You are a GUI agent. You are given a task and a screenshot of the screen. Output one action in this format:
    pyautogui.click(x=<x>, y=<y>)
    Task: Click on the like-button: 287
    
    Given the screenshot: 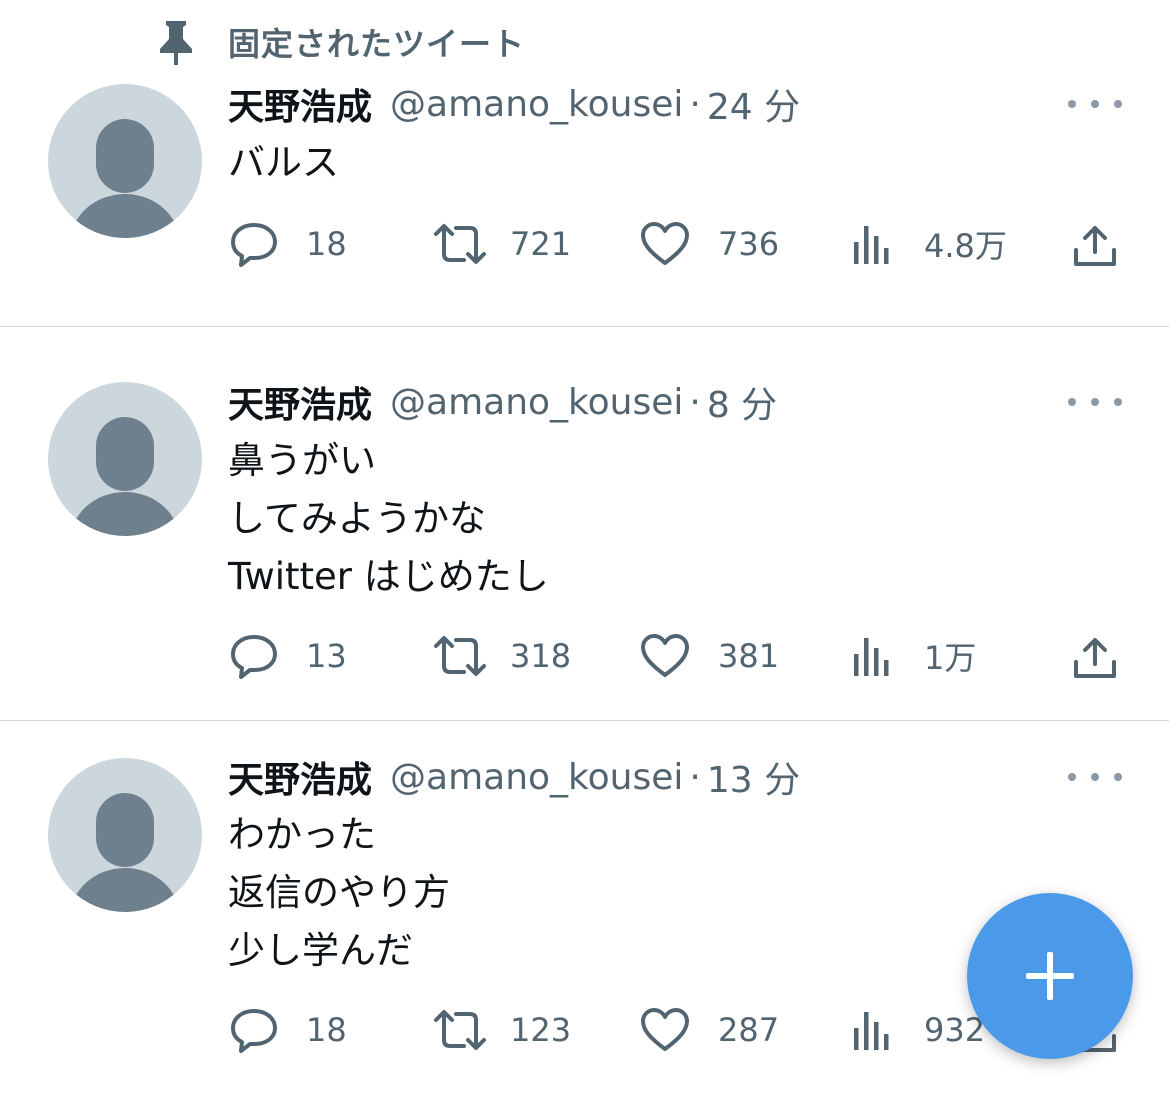 What is the action you would take?
    pyautogui.click(x=709, y=1030)
    